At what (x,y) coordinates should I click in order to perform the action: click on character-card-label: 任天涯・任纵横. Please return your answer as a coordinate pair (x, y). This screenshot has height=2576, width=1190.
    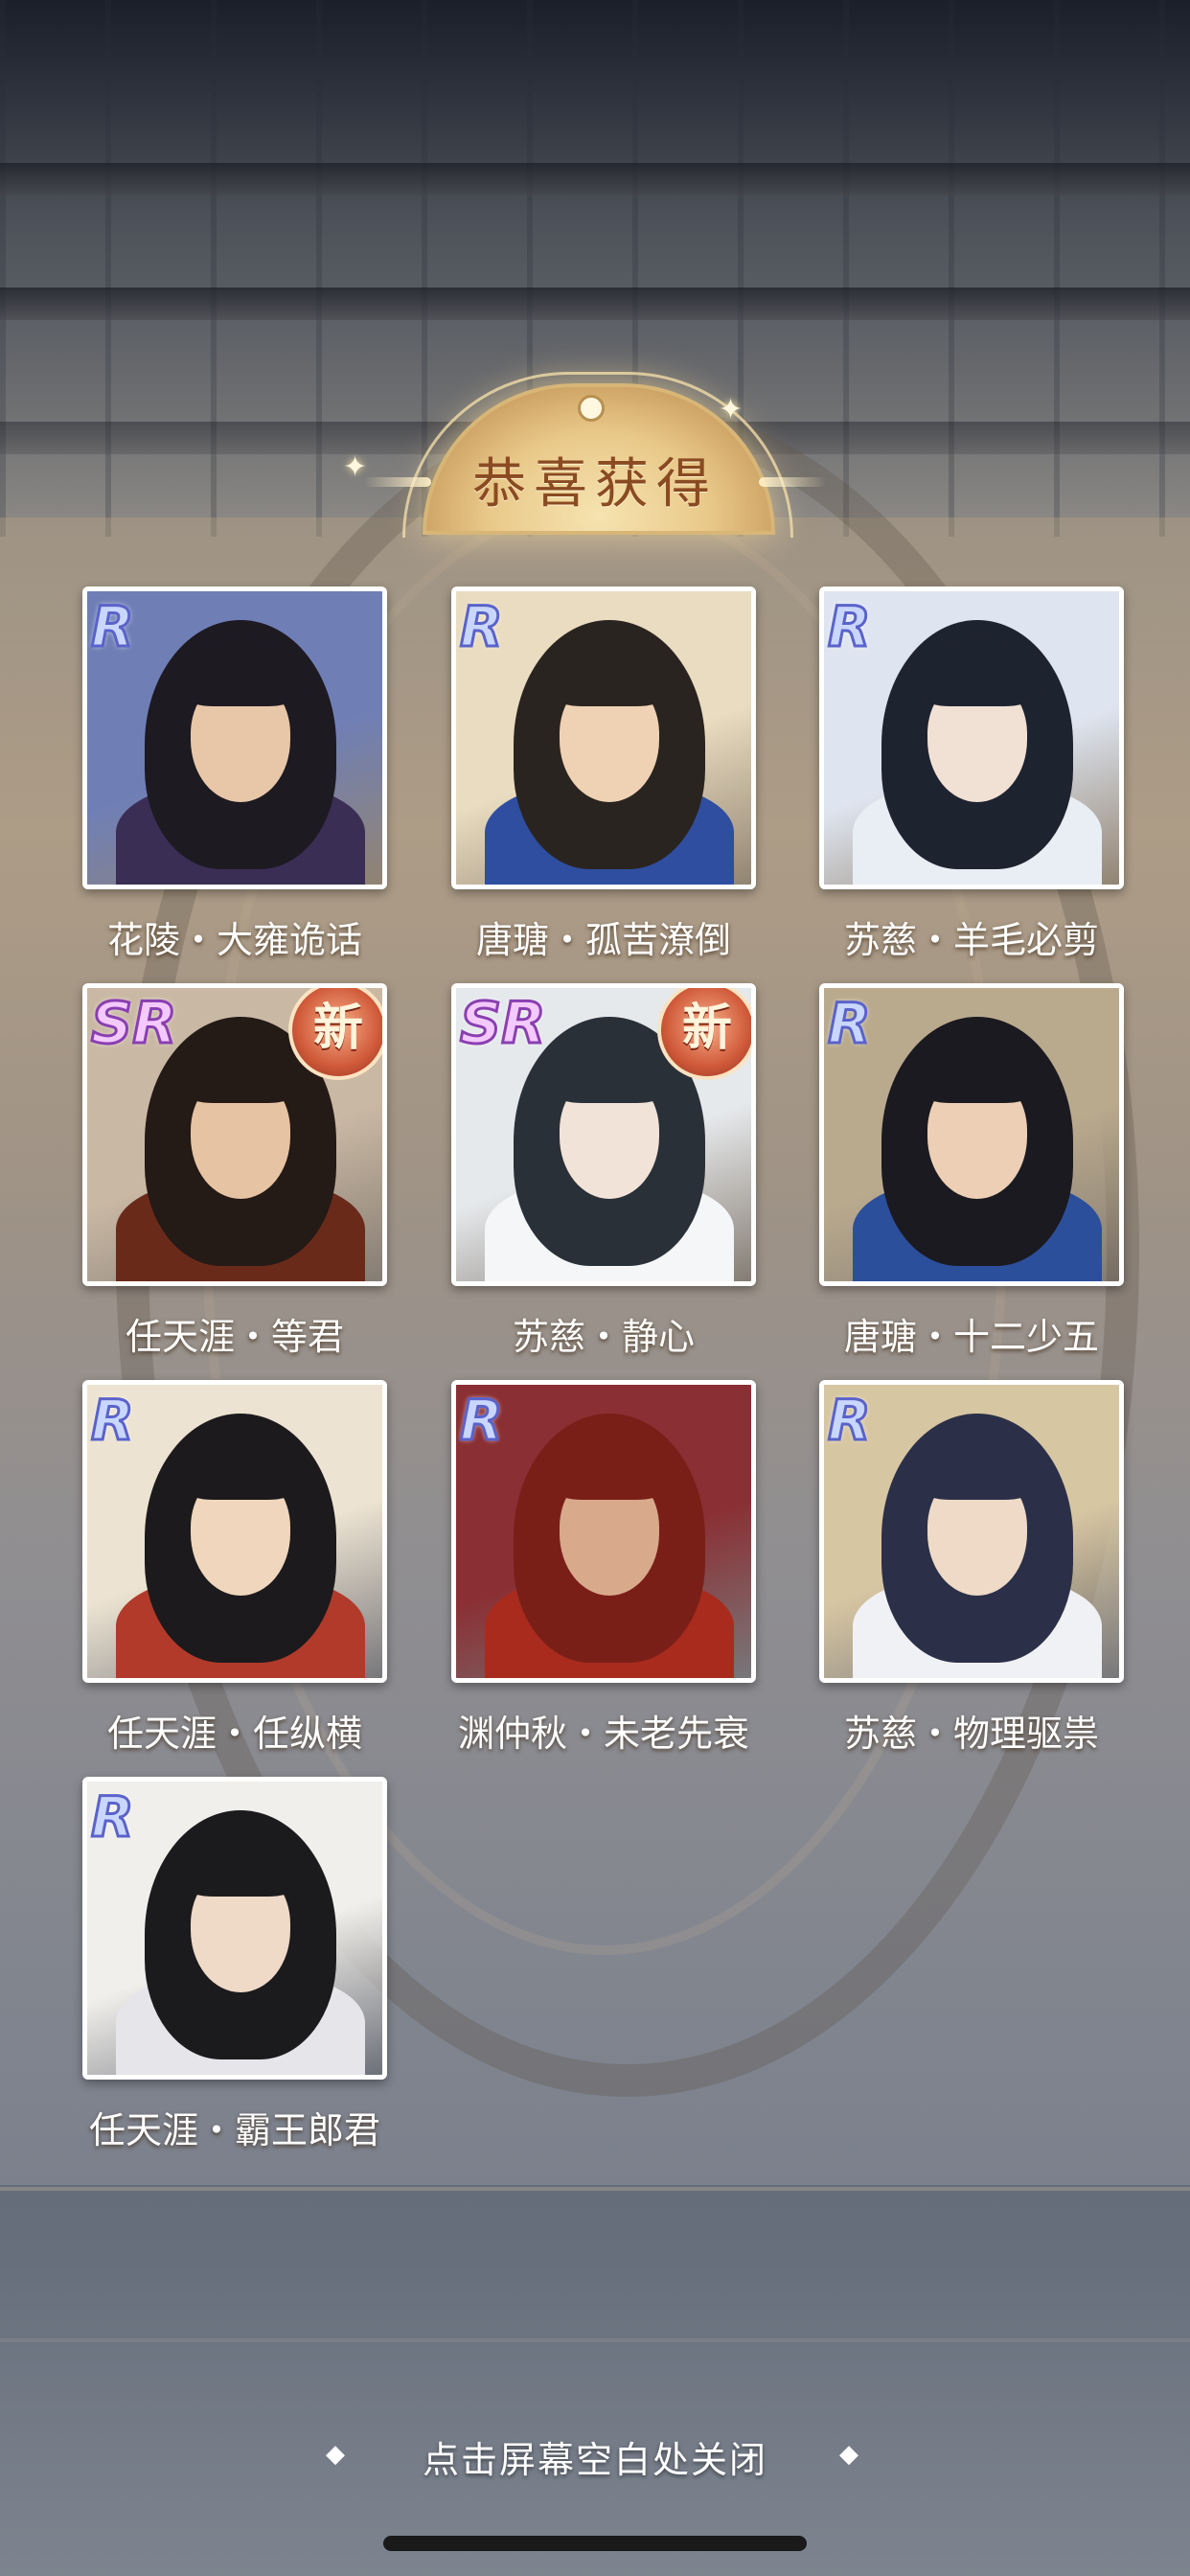
    Looking at the image, I should click on (234, 1734).